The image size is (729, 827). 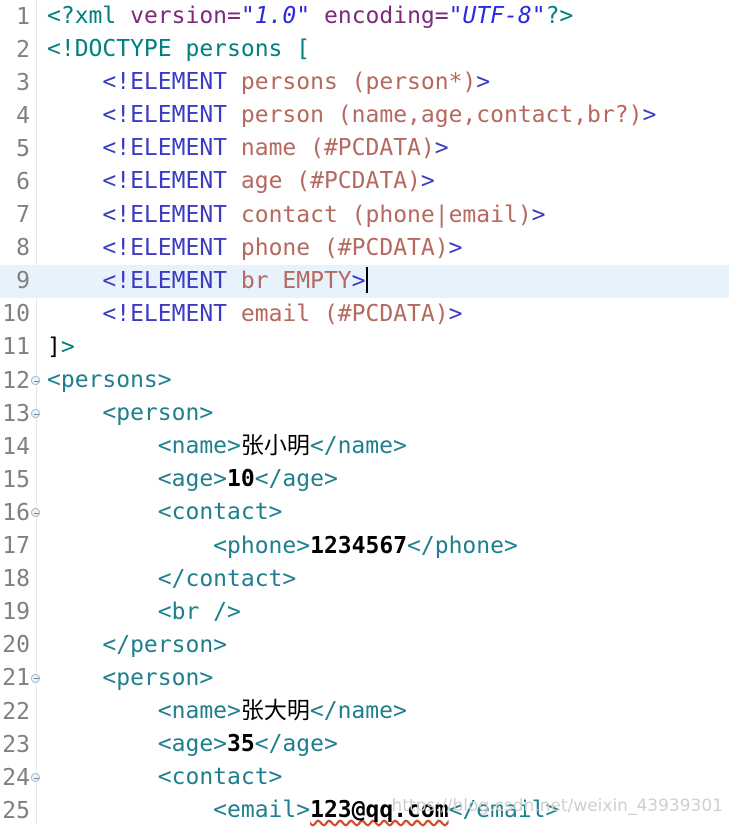 I want to click on token-dname: person (name,age,contact,br?), so click(x=441, y=115).